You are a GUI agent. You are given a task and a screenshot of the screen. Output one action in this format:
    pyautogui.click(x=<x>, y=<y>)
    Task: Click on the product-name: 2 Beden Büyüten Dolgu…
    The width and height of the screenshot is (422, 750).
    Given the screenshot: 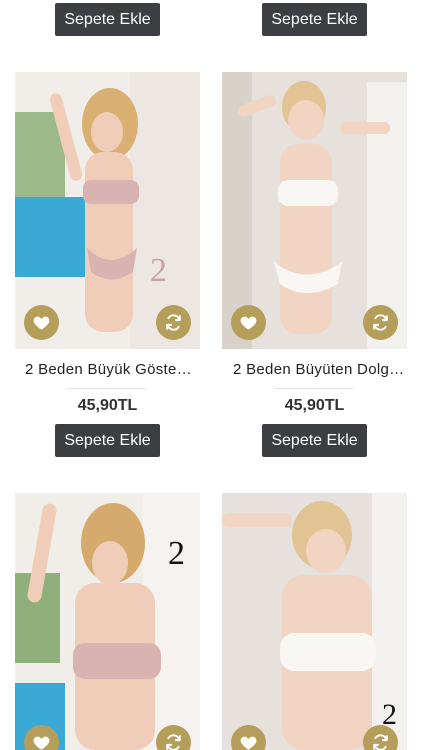 What is the action you would take?
    pyautogui.click(x=319, y=369)
    